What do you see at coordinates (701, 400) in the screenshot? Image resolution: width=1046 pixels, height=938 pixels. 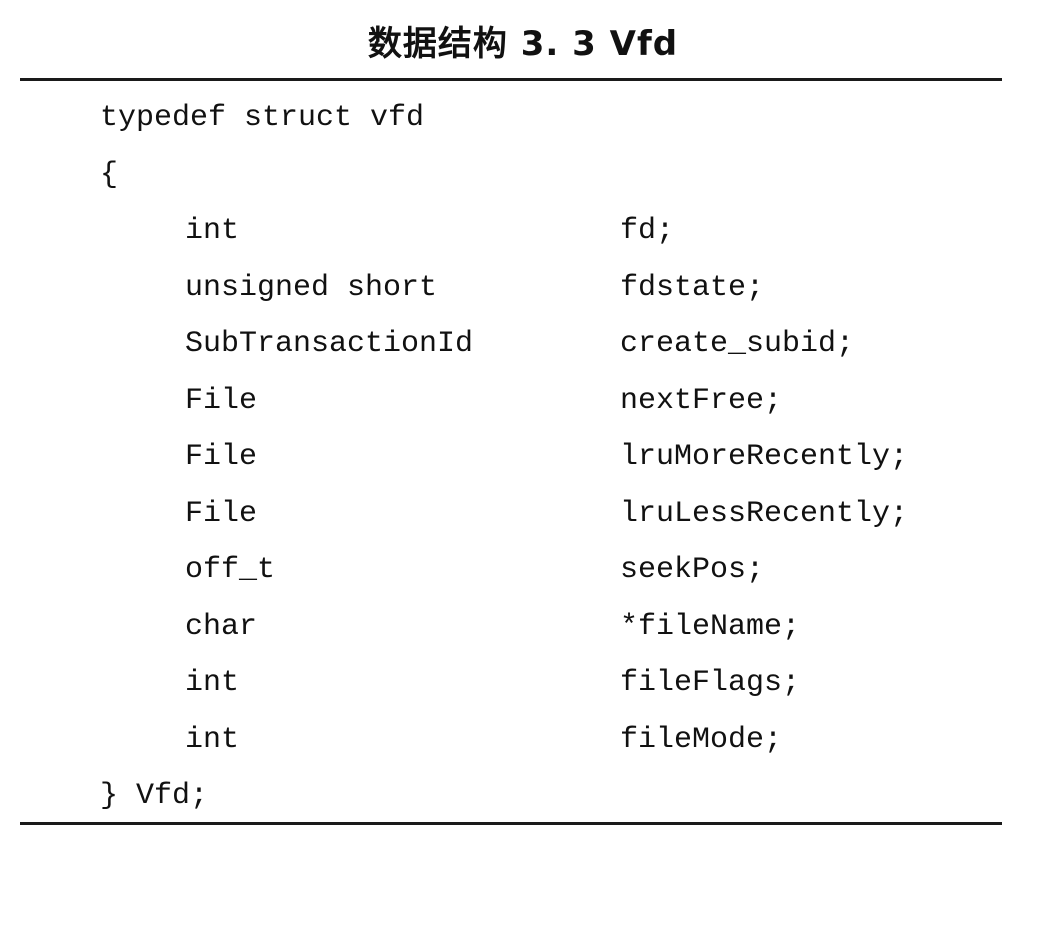 I see `field-name: nextFree;` at bounding box center [701, 400].